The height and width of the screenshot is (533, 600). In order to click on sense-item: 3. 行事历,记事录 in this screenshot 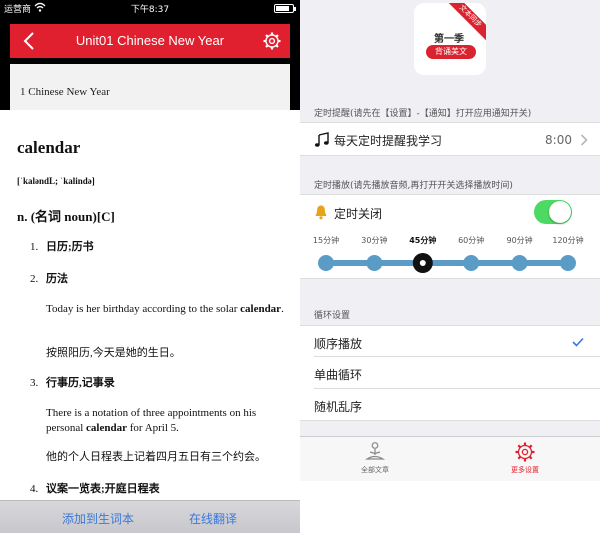, I will do `click(72, 383)`.